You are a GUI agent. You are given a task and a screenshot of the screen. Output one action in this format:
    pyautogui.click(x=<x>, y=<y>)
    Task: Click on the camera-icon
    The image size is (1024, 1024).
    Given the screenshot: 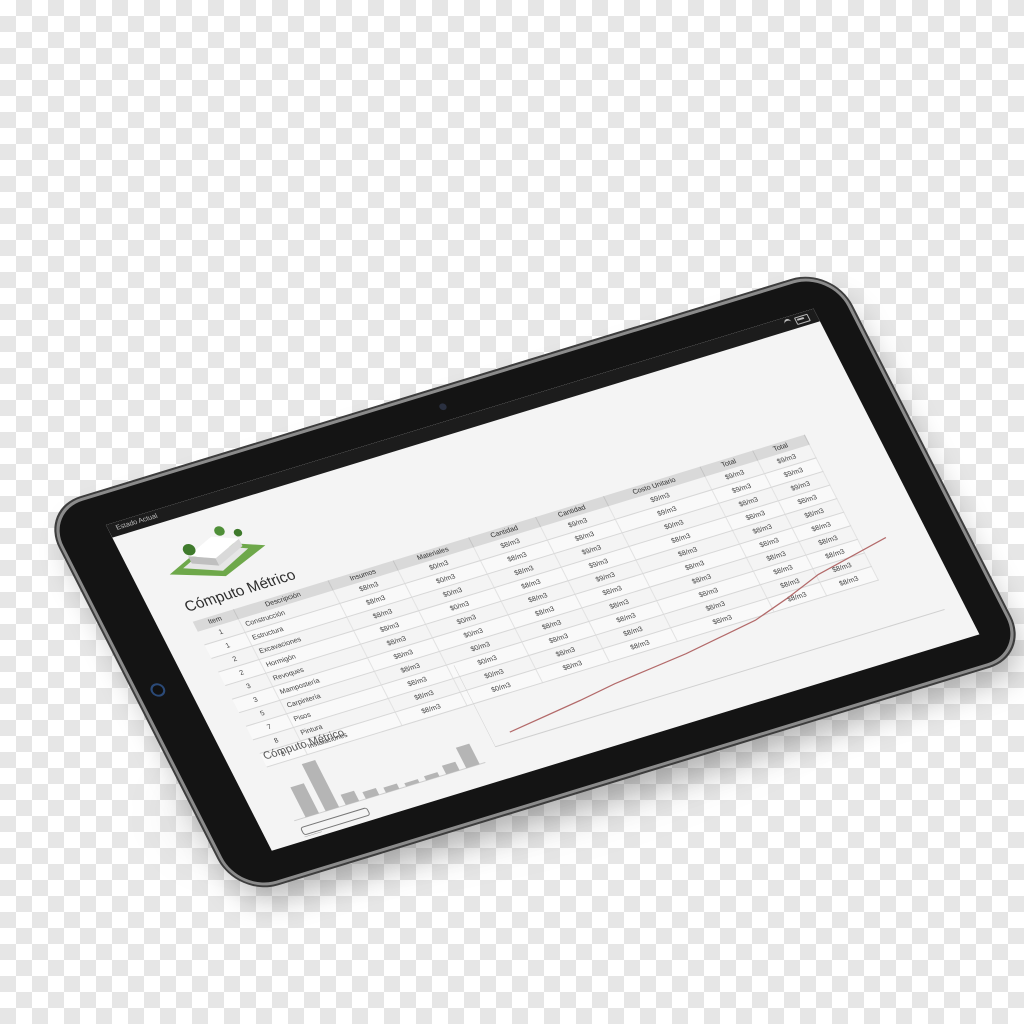 What is the action you would take?
    pyautogui.click(x=442, y=406)
    